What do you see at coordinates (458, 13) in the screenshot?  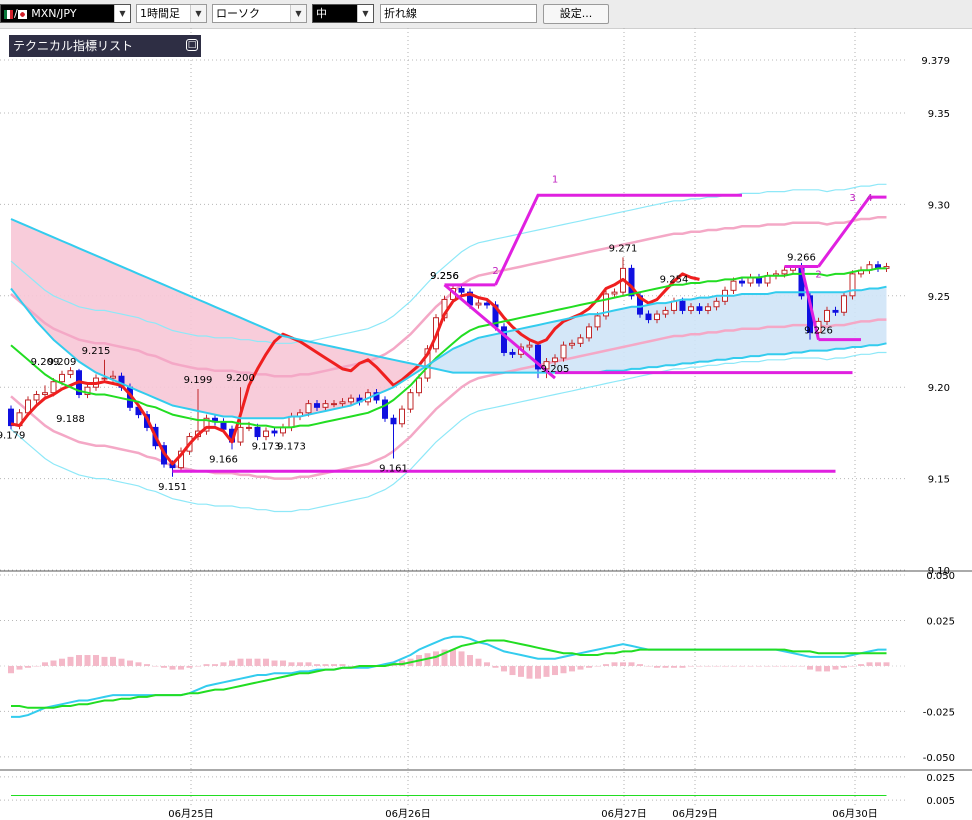 I see `line-type-field: 折れ線` at bounding box center [458, 13].